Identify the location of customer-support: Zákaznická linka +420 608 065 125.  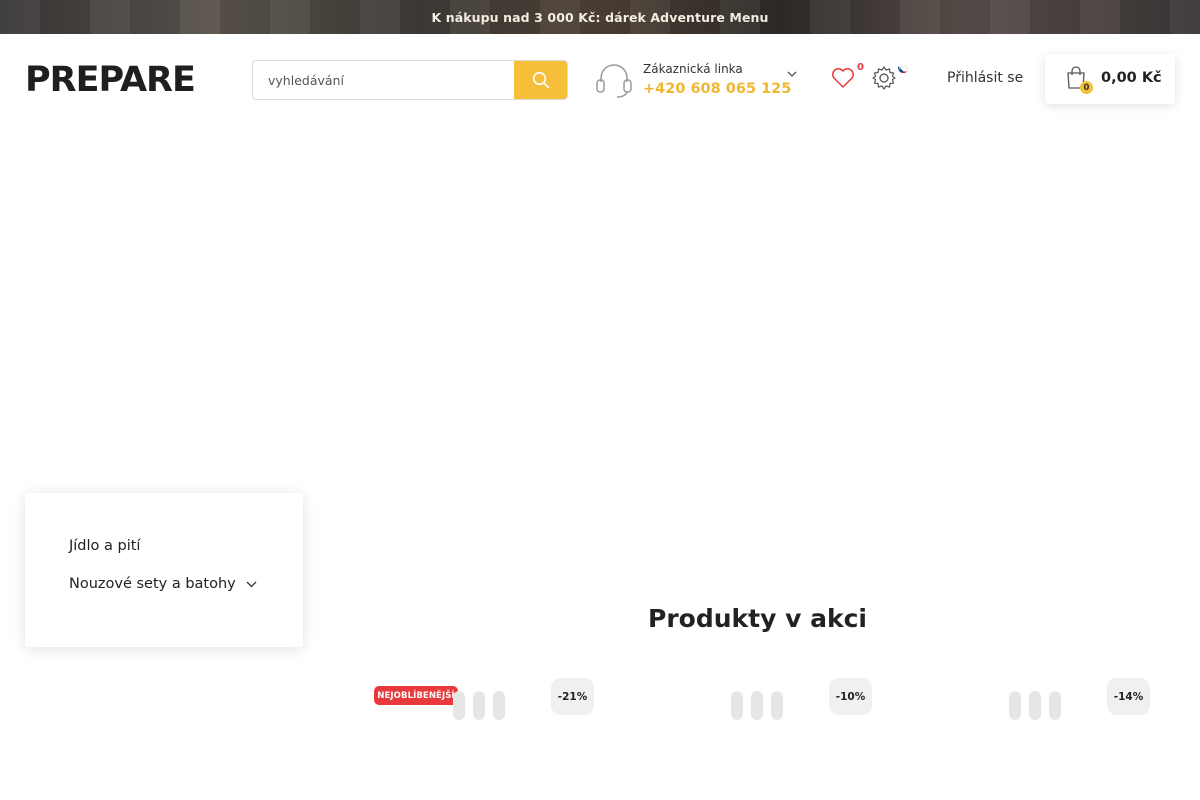
(697, 80).